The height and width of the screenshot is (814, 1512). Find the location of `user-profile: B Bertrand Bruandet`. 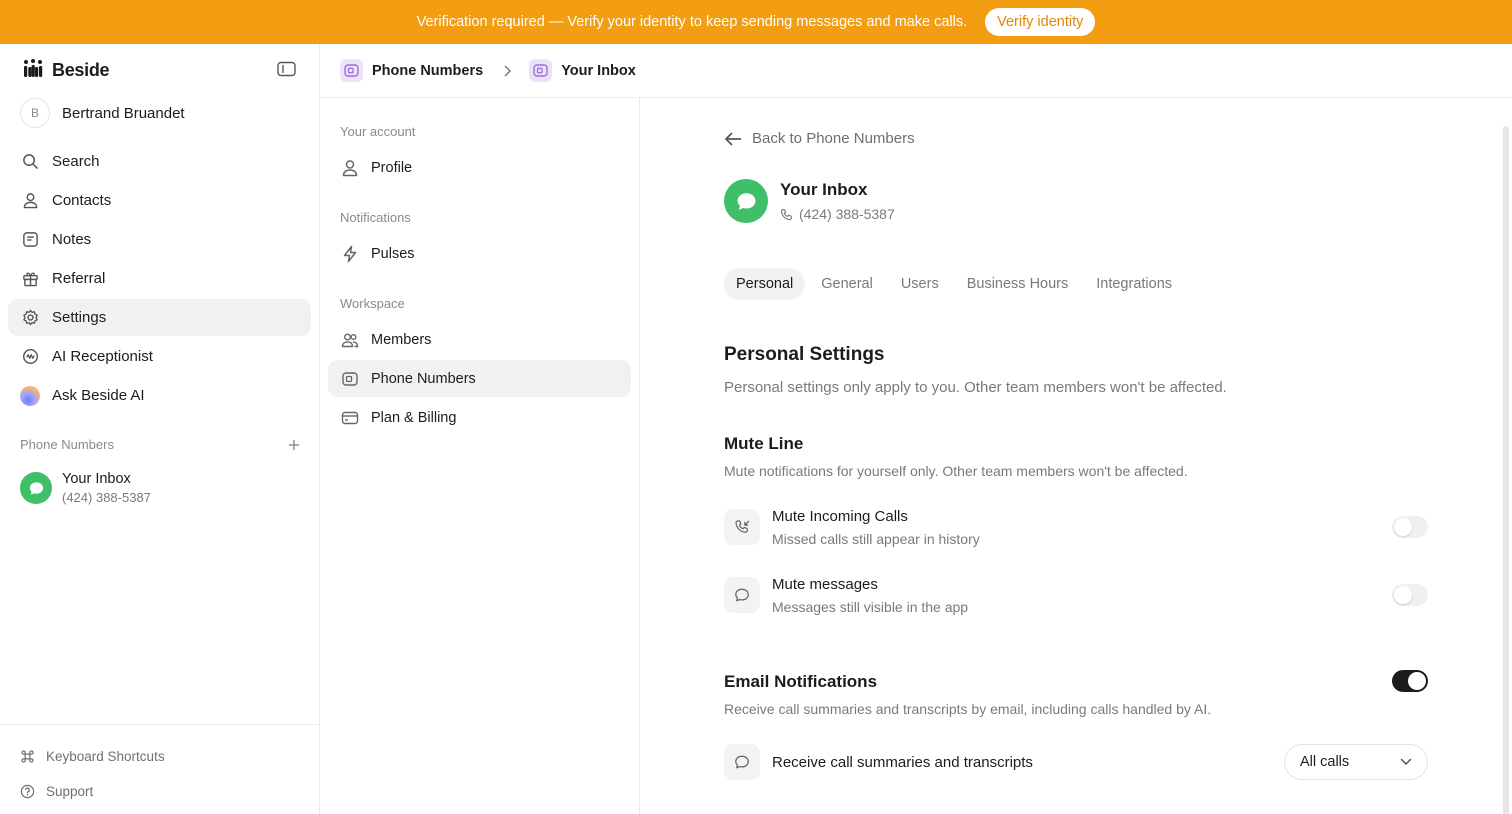

user-profile: B Bertrand Bruandet is located at coordinates (102, 113).